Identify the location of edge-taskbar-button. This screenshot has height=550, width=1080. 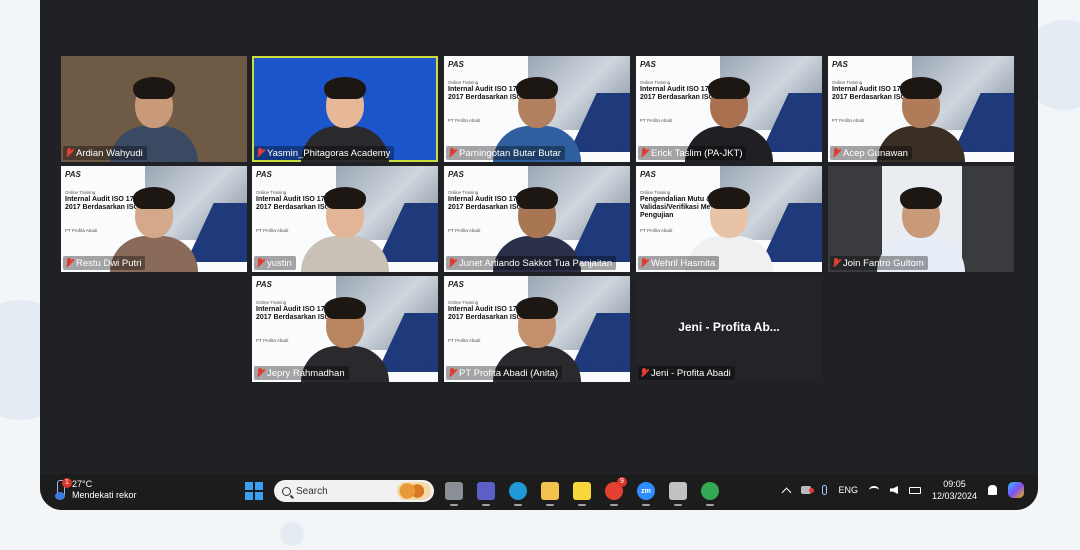
(518, 492).